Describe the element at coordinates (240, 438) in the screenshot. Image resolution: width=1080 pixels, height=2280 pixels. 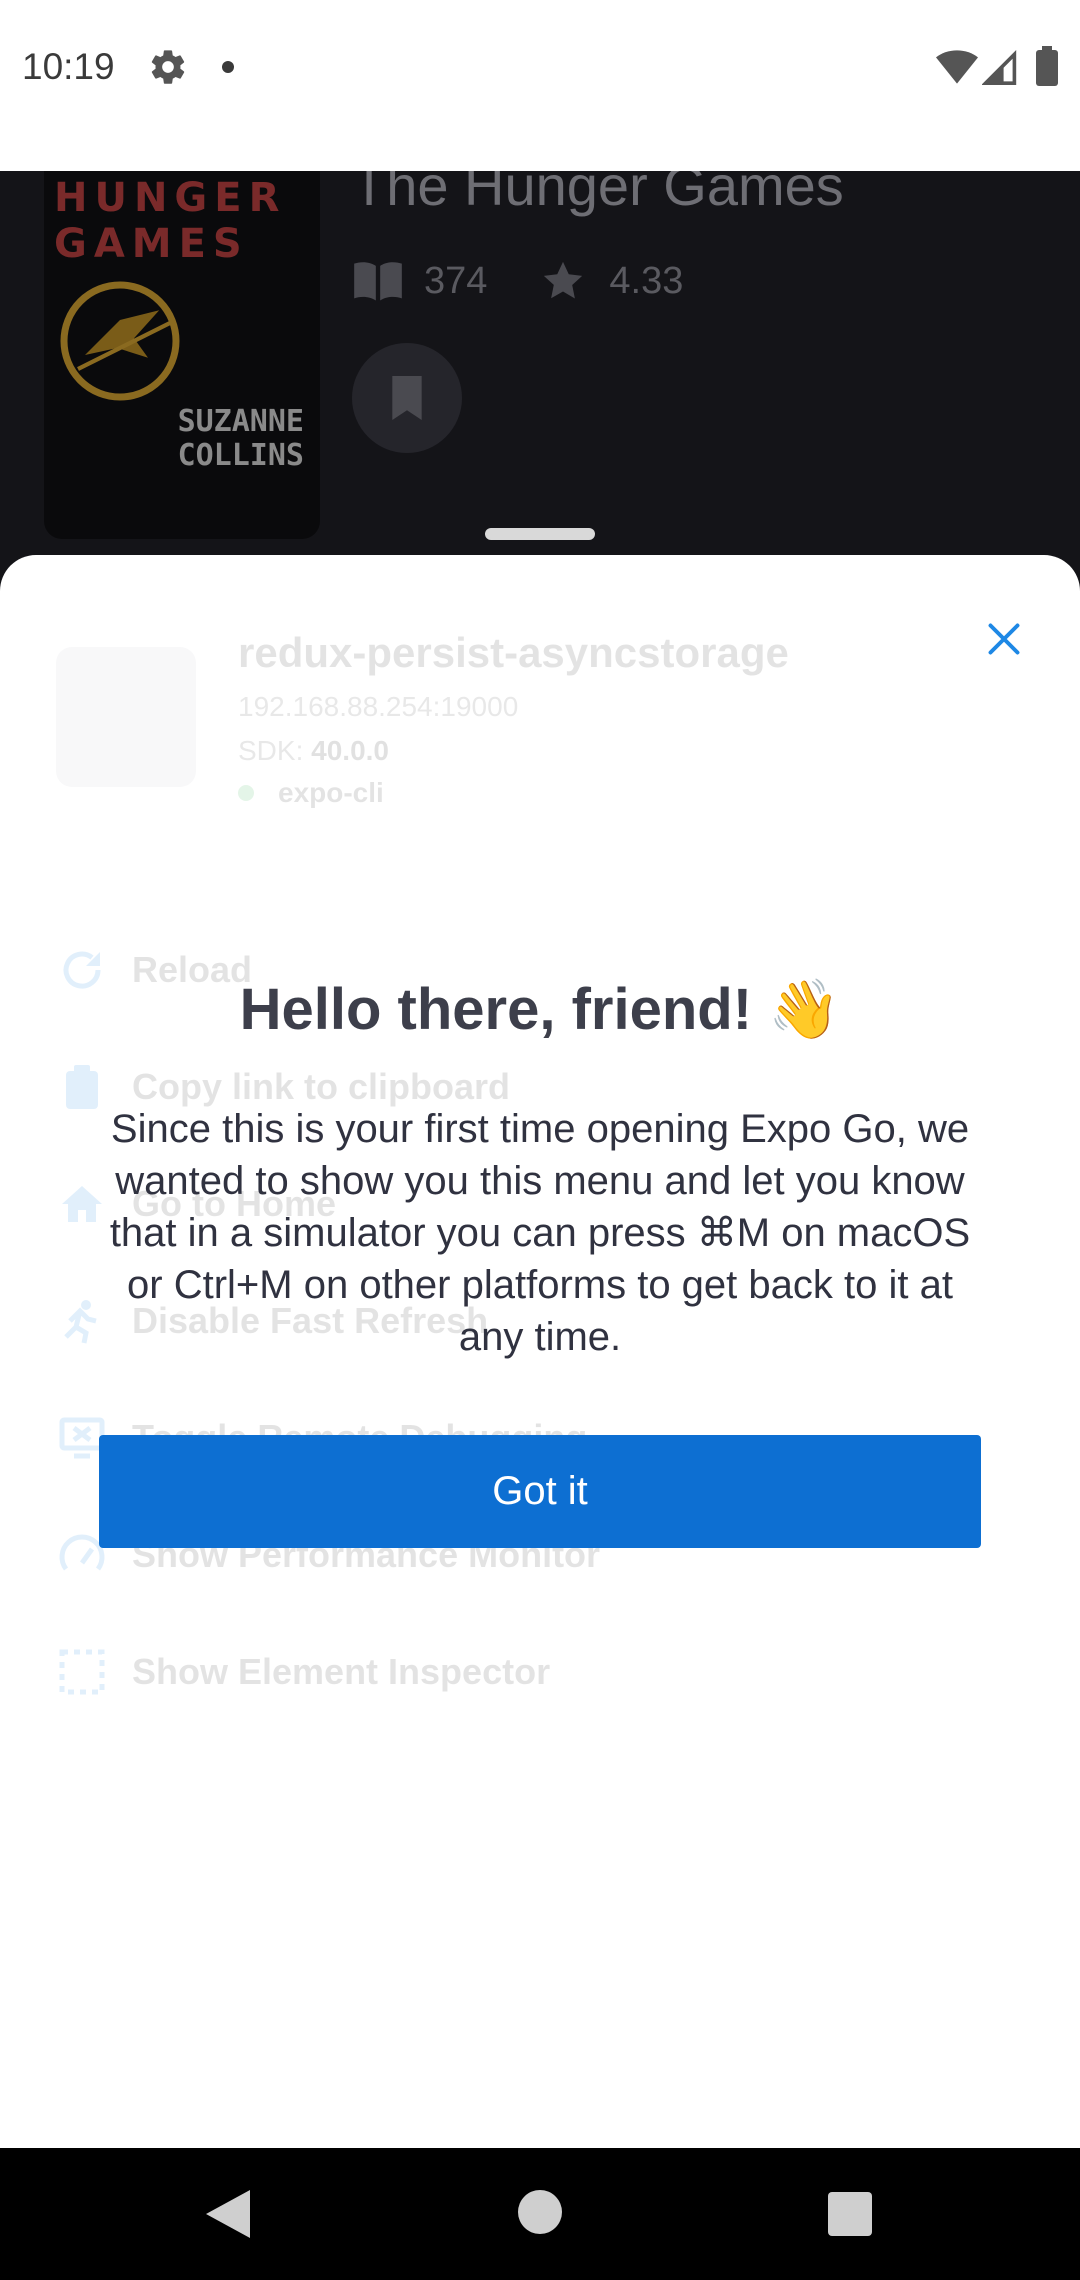
I see `cover-author: SUZANNE COLLINS` at that location.